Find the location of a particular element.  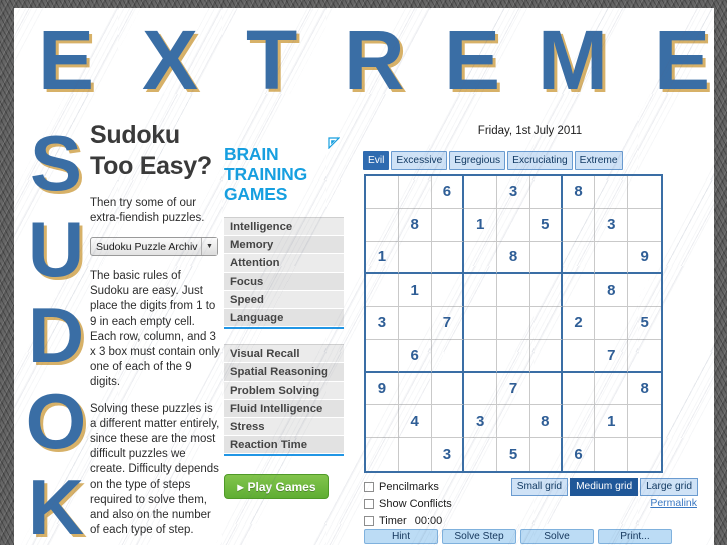

sudoku-cell-r2c1 is located at coordinates (382, 225).